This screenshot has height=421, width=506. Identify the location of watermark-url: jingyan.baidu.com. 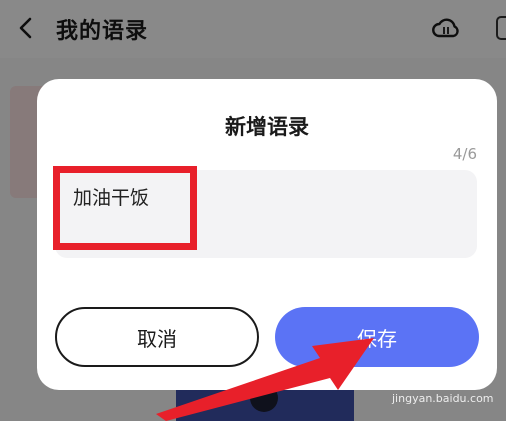
(443, 398).